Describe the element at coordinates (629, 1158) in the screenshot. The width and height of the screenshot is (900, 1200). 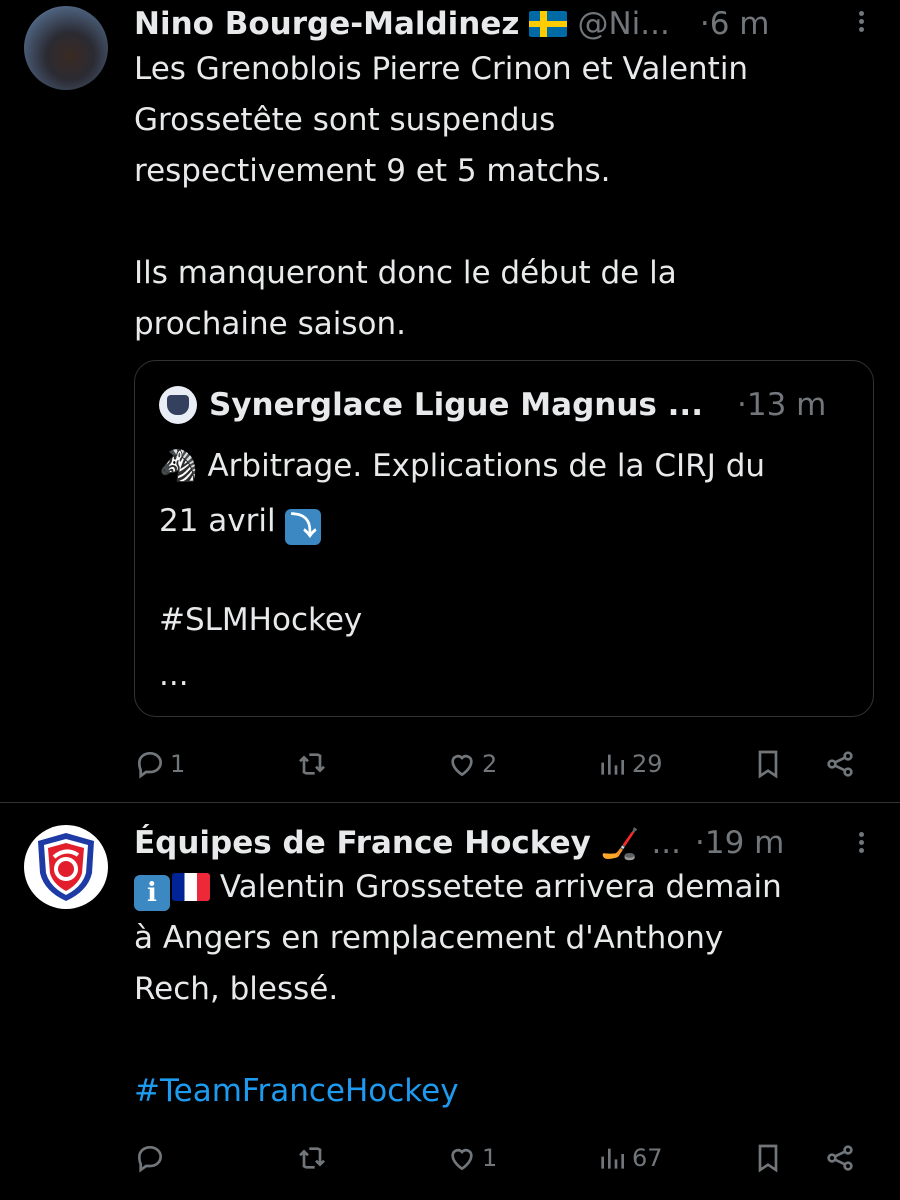
I see `views-button: 67` at that location.